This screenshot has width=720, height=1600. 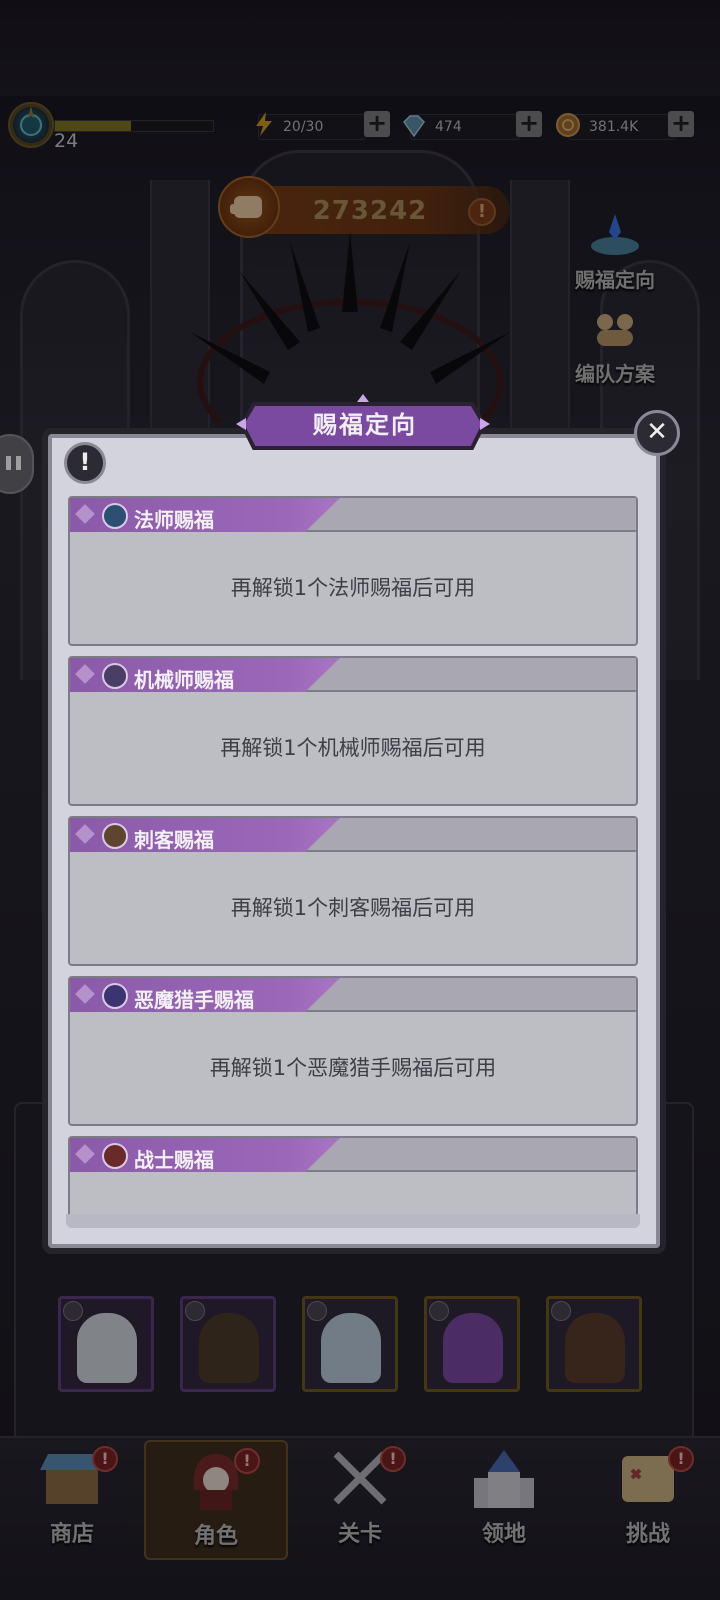 I want to click on card-title: 战士赐福, so click(x=174, y=1160).